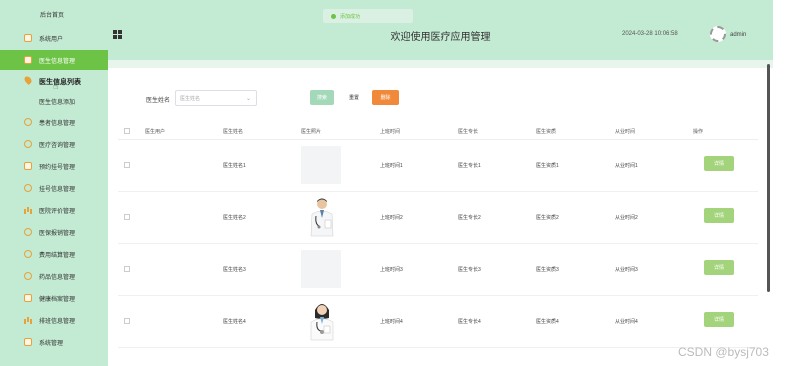 This screenshot has height=366, width=789. Describe the element at coordinates (57, 189) in the screenshot. I see `sidebar-item-label: 挂号信息管理` at that location.